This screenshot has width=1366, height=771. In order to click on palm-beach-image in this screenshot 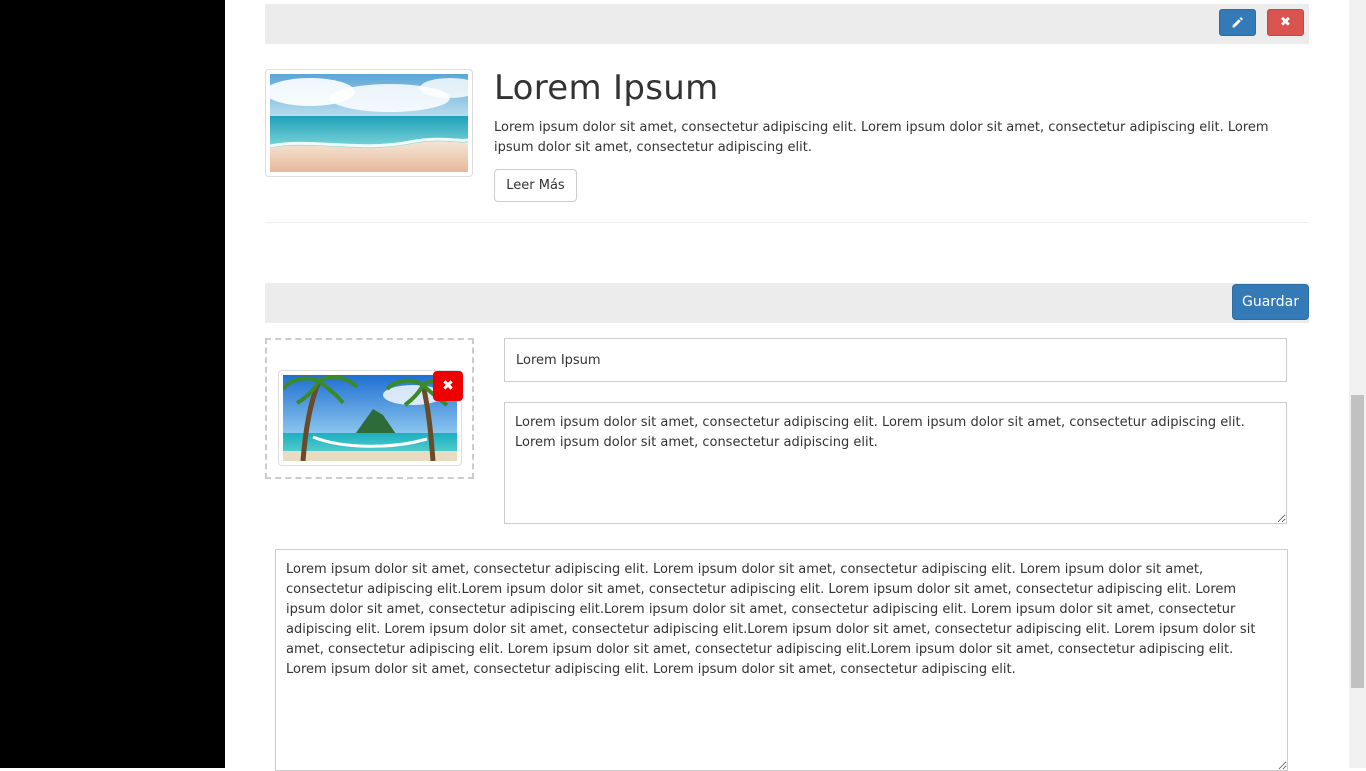, I will do `click(370, 418)`.